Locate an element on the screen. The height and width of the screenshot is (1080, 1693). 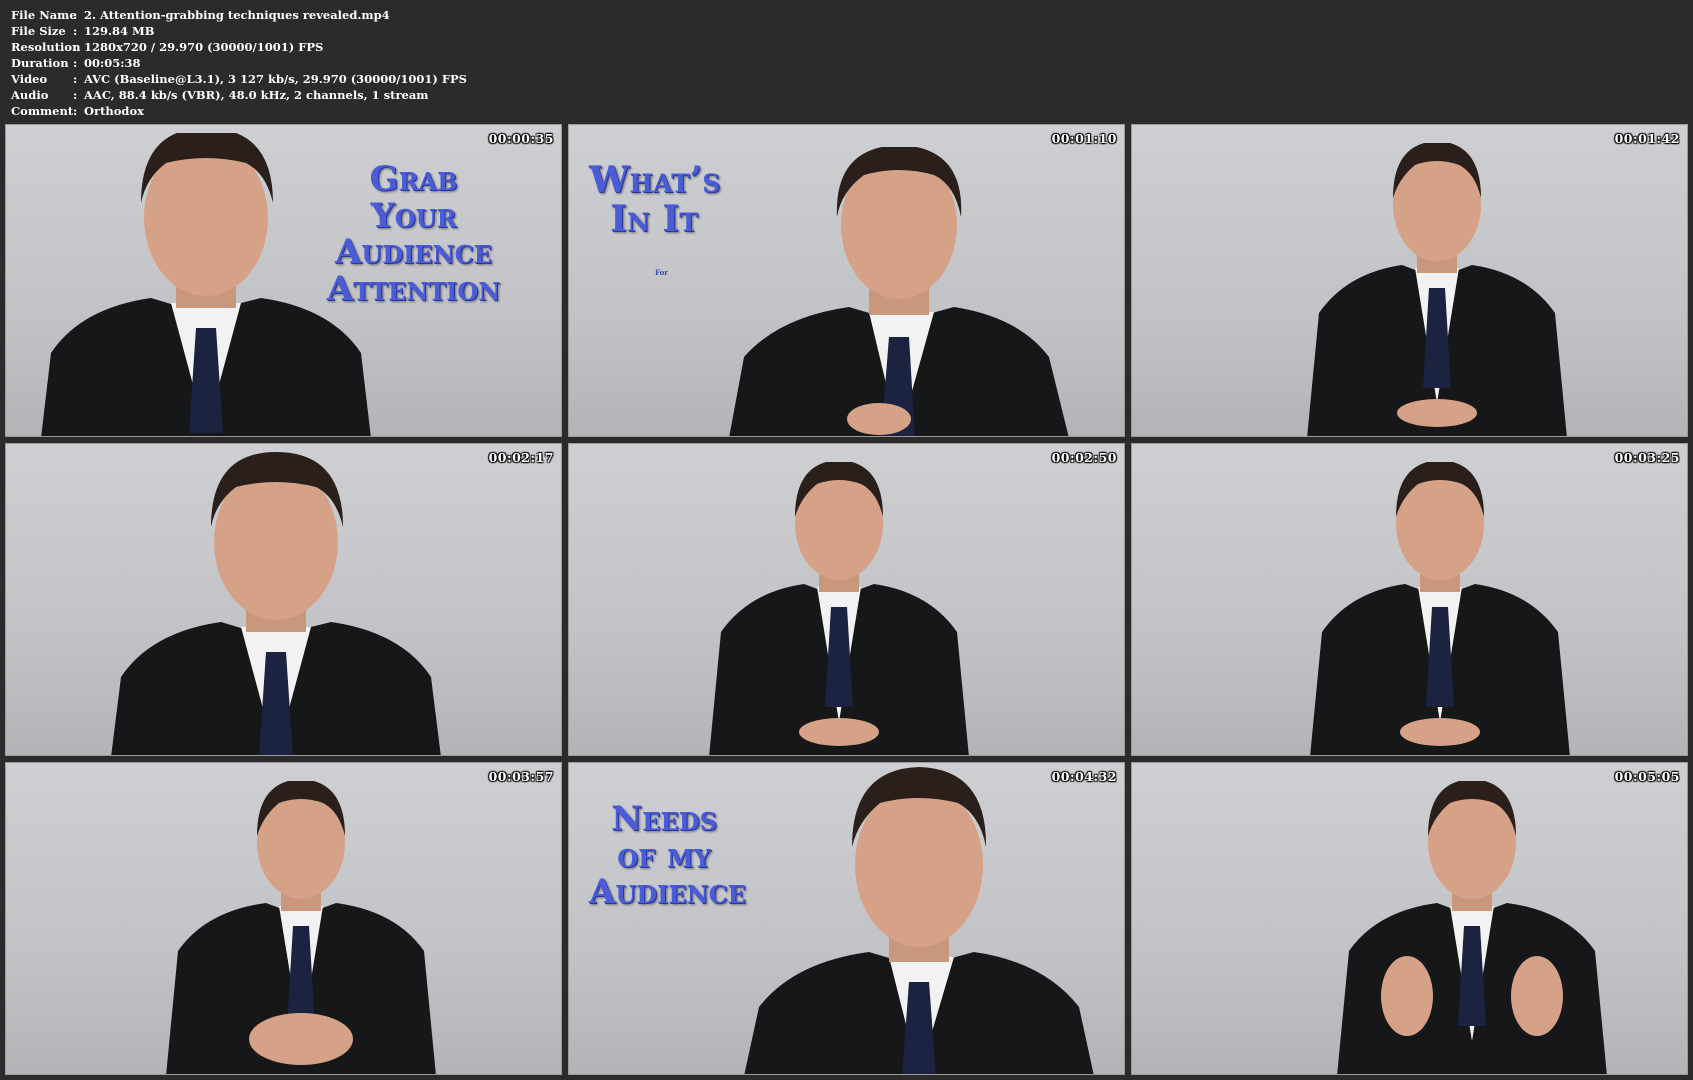
timestamp: 00:02:17 is located at coordinates (521, 457).